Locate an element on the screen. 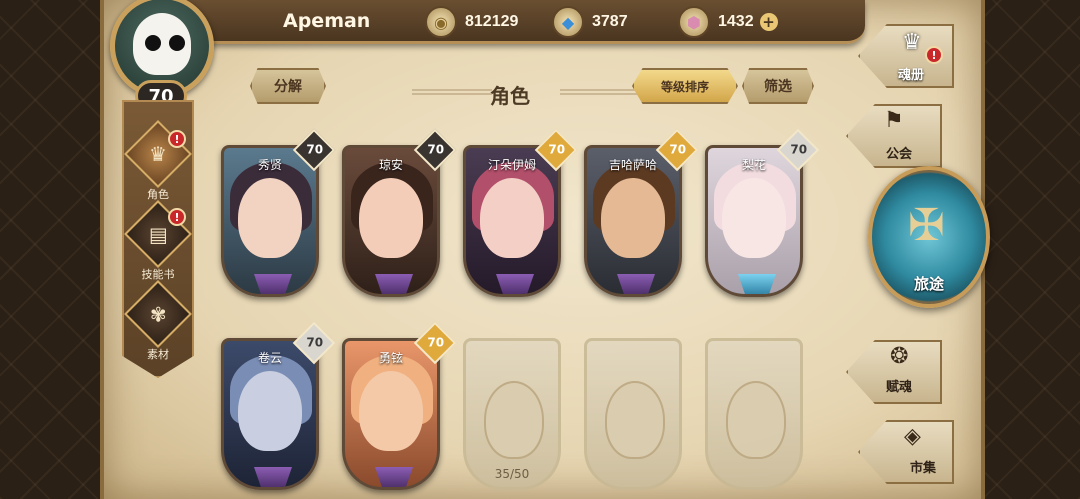 The width and height of the screenshot is (1080, 499). character-card: 梨花 70 is located at coordinates (762, 212).